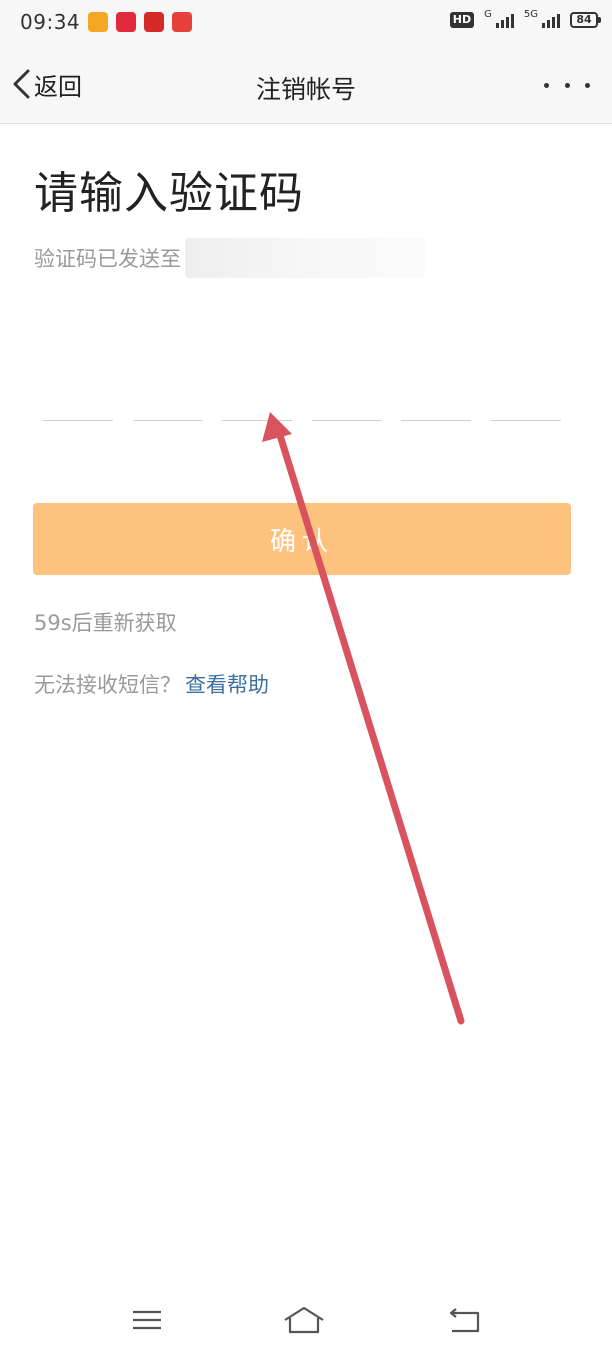 Image resolution: width=612 pixels, height=1353 pixels. Describe the element at coordinates (464, 1320) in the screenshot. I see `back-icon` at that location.